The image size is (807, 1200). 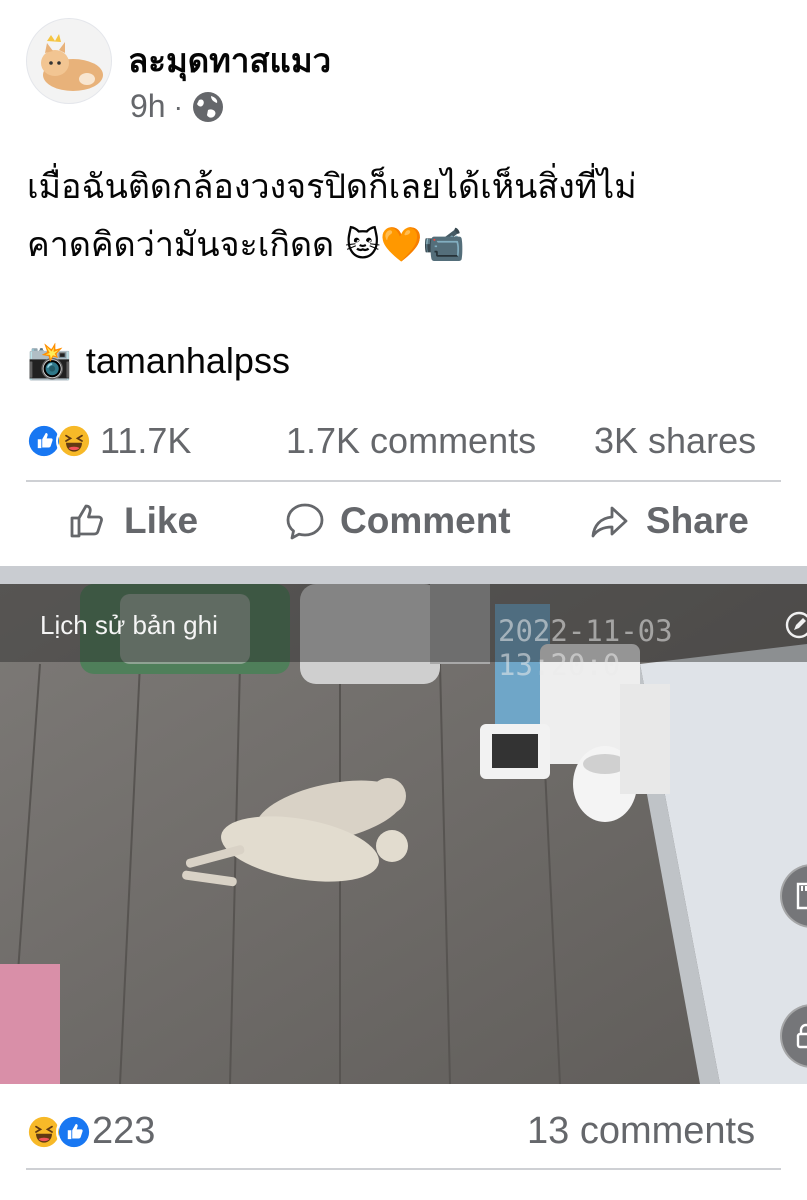 I want to click on media-reaction-count: 223, so click(x=124, y=1131).